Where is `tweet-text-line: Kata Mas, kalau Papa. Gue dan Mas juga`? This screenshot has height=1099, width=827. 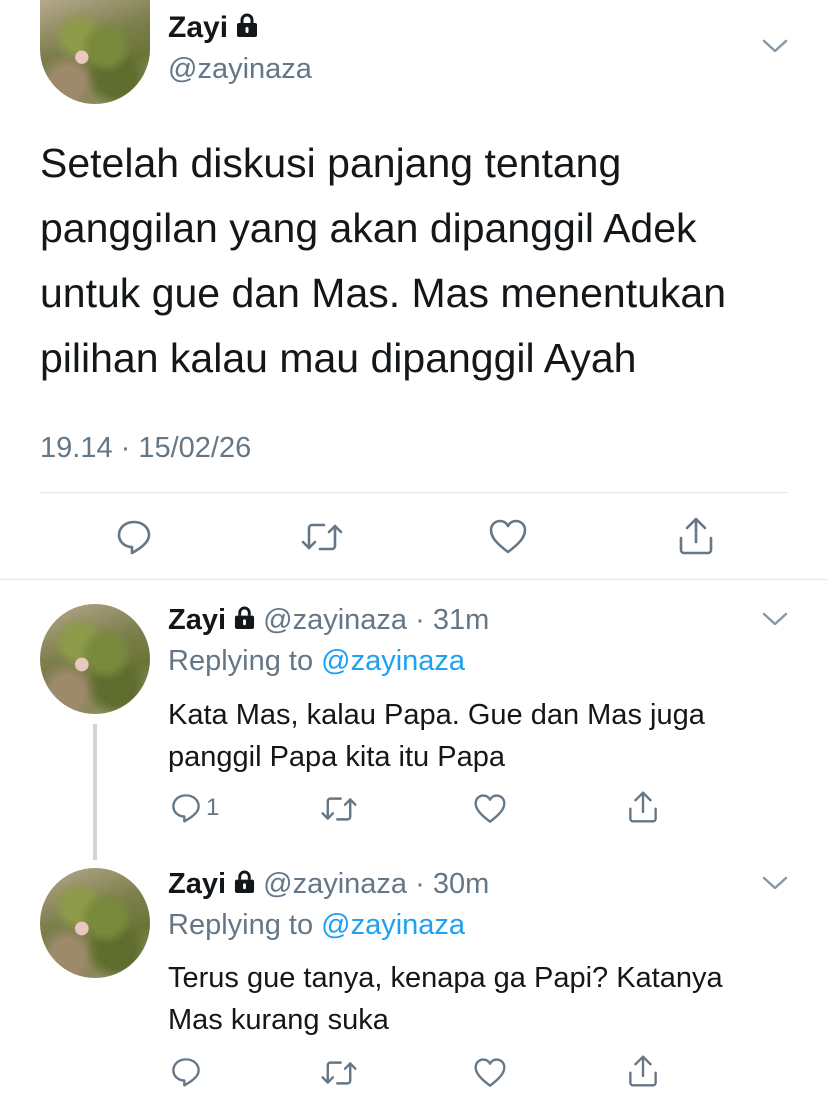
tweet-text-line: Kata Mas, kalau Papa. Gue dan Mas juga is located at coordinates (436, 715).